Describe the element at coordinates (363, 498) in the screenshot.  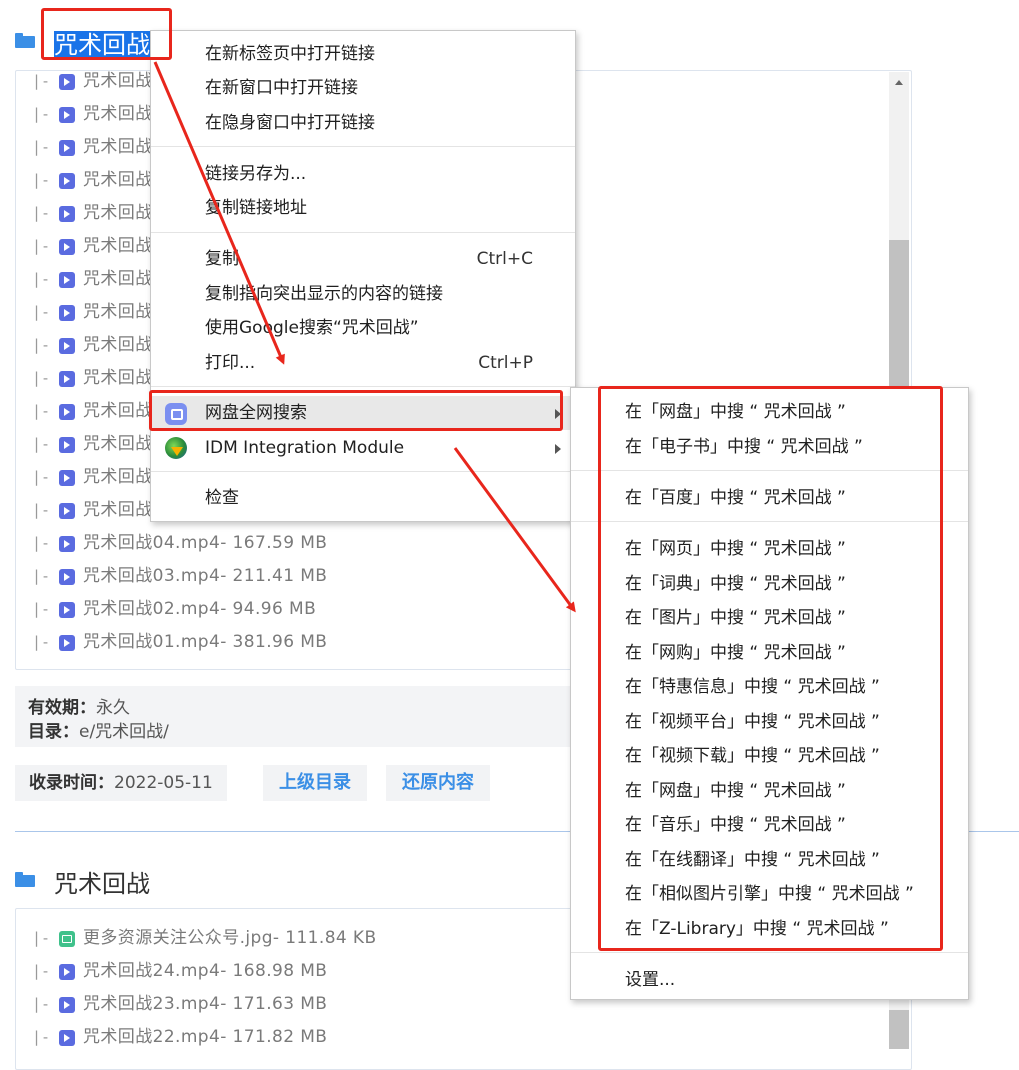
I see `menu-inspect: 检查` at that location.